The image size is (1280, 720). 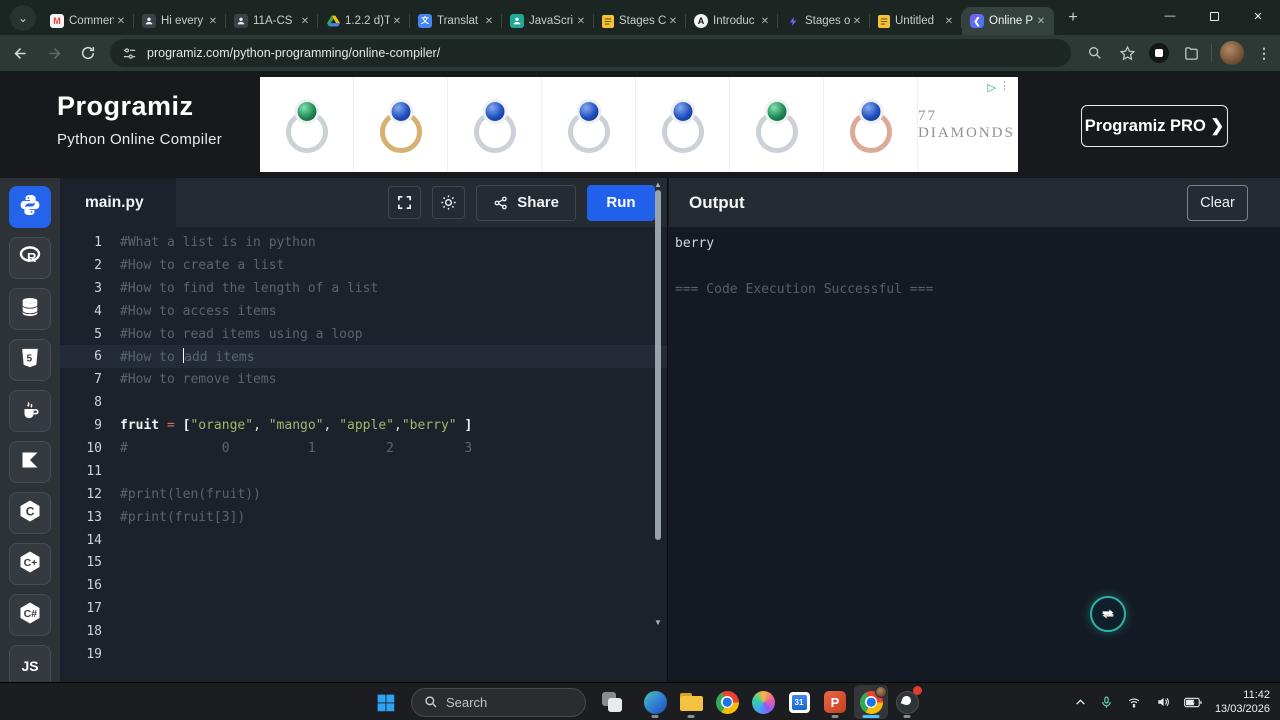 What do you see at coordinates (363, 631) in the screenshot?
I see `code-line: 18` at bounding box center [363, 631].